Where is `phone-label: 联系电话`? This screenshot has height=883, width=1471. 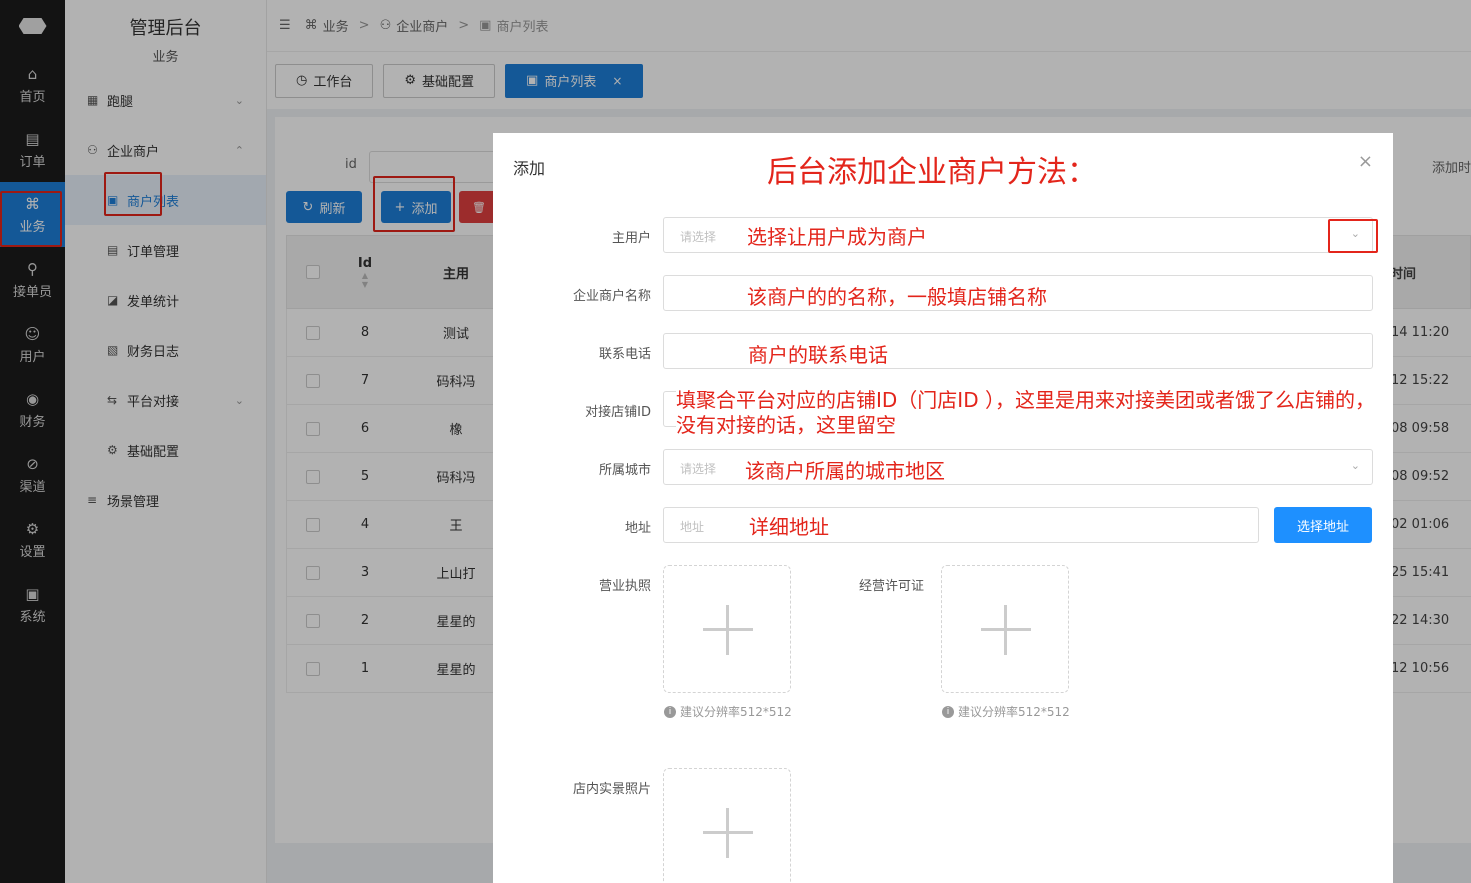
phone-label: 联系电话 is located at coordinates (624, 354).